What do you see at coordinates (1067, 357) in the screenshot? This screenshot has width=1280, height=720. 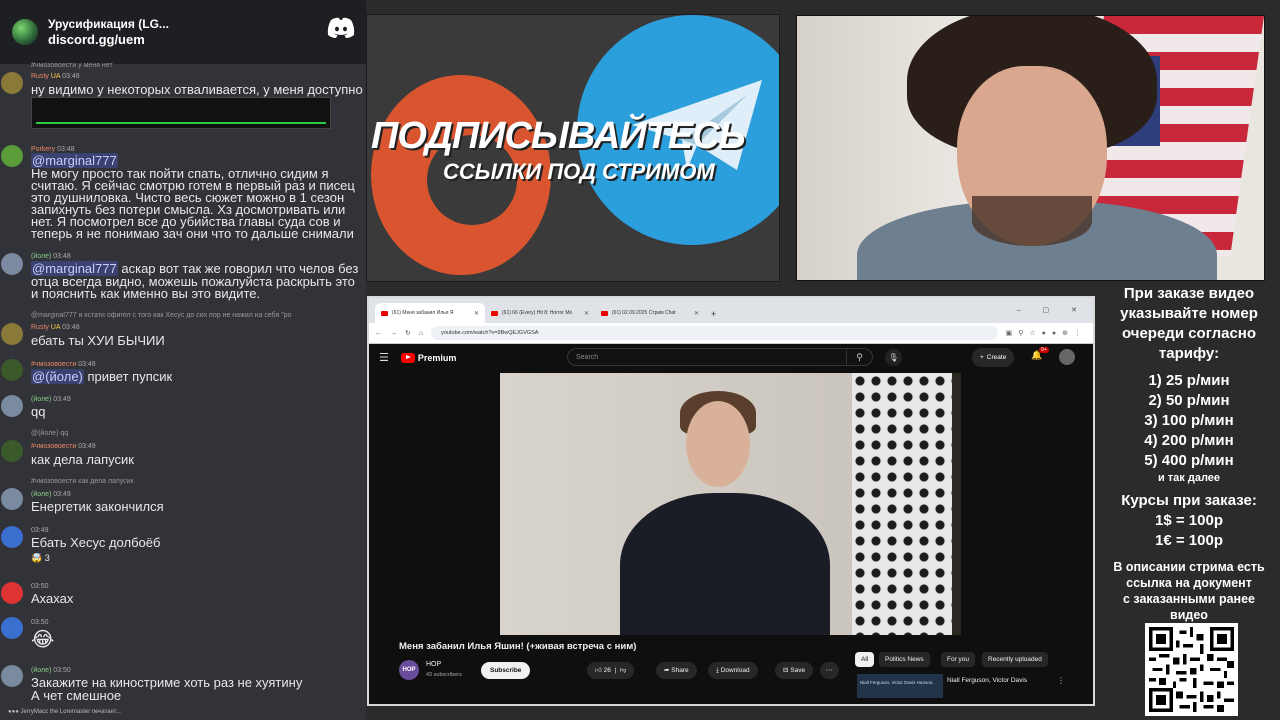 I see `account-avatar` at bounding box center [1067, 357].